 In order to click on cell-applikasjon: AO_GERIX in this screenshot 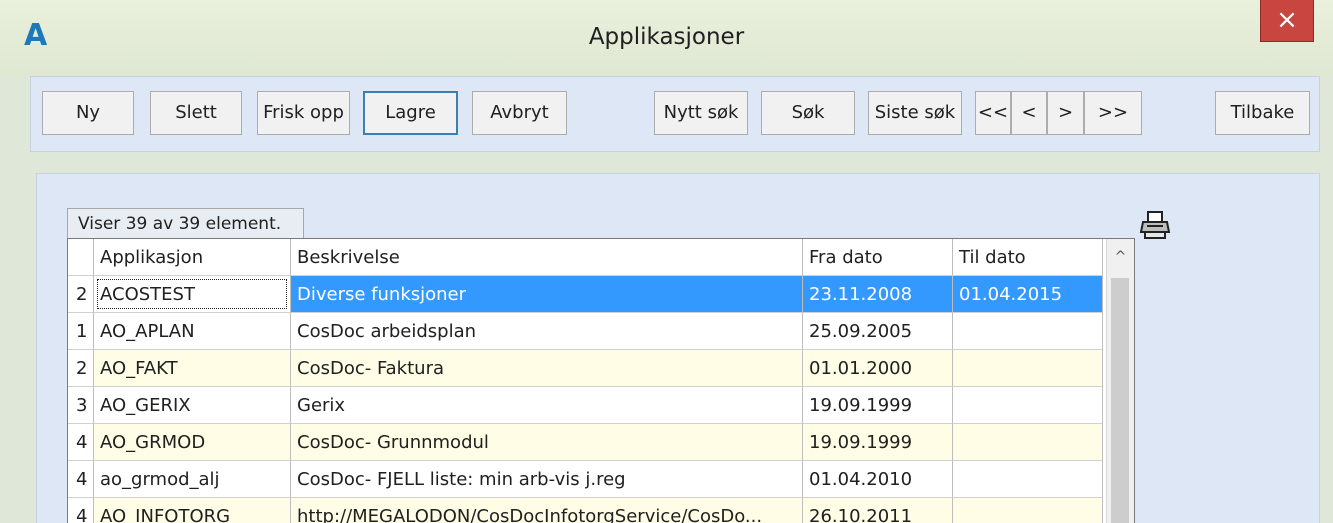, I will do `click(192, 405)`.